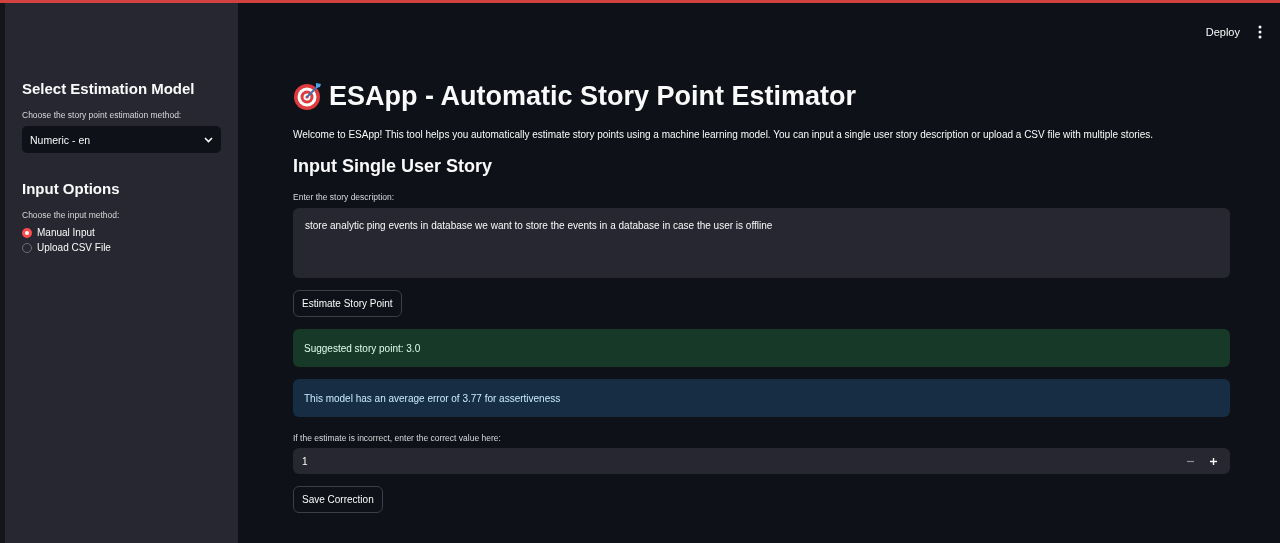 The height and width of the screenshot is (543, 1280). What do you see at coordinates (344, 197) in the screenshot?
I see `field-label: Enter the story description:` at bounding box center [344, 197].